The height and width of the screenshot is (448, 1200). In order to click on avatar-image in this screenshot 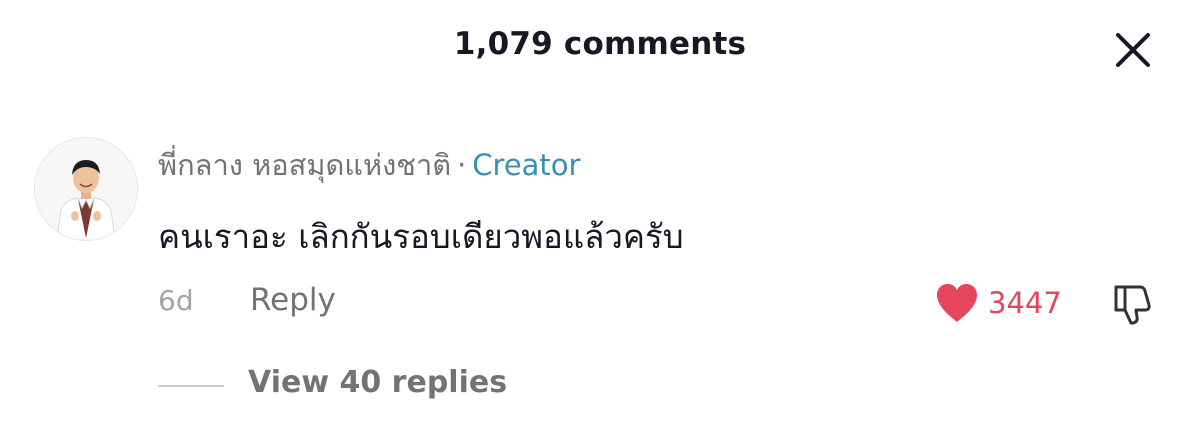, I will do `click(86, 189)`.